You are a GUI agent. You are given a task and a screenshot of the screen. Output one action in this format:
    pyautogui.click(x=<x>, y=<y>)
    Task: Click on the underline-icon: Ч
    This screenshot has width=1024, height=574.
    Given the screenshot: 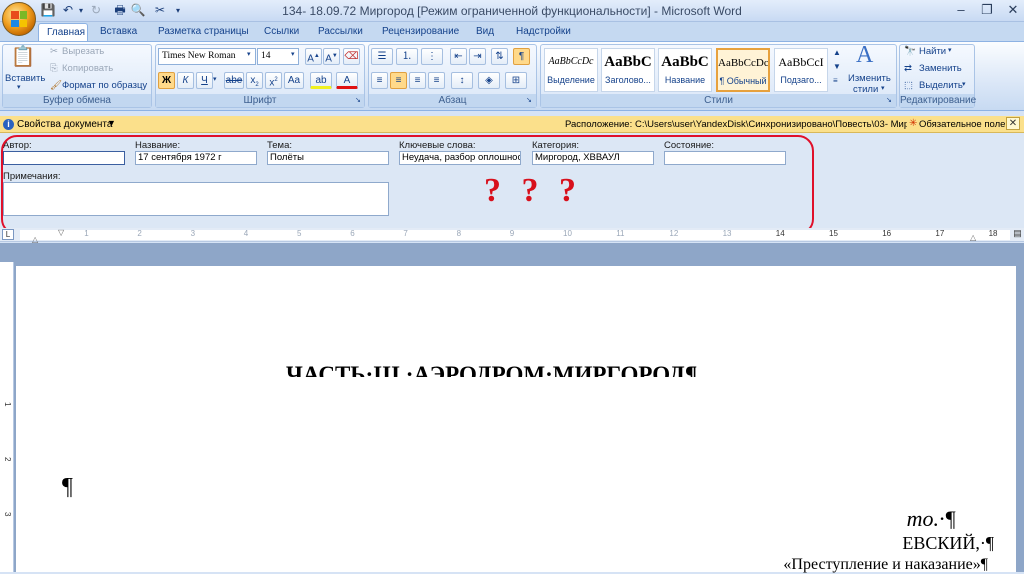 What is the action you would take?
    pyautogui.click(x=204, y=80)
    